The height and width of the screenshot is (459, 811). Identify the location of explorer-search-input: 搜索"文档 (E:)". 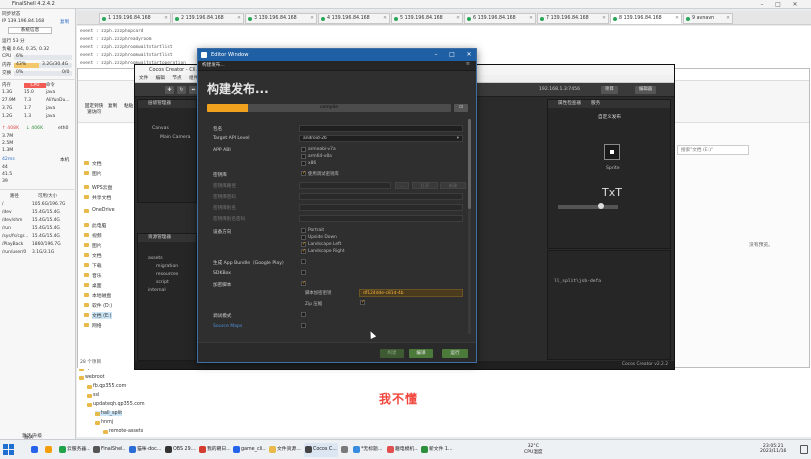
(713, 150).